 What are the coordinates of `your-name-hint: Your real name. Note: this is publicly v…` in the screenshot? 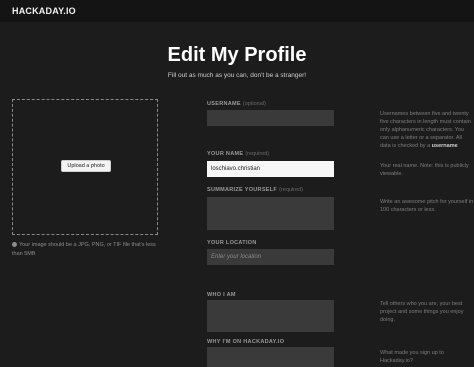 It's located at (424, 170).